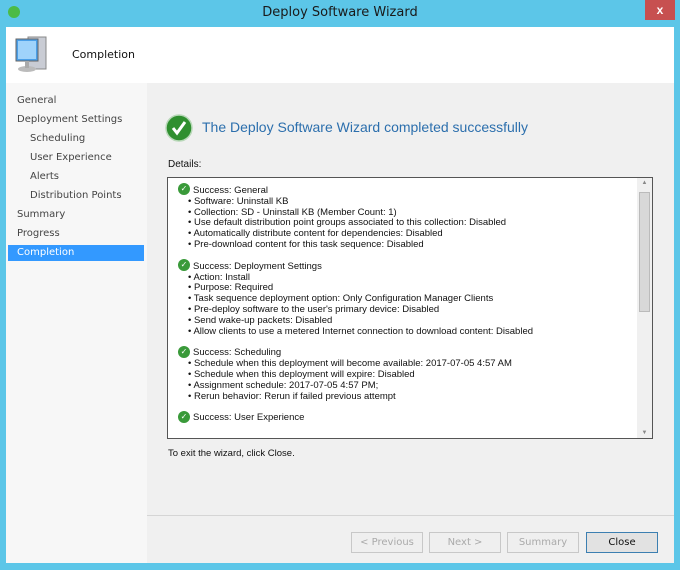 This screenshot has height=570, width=680. What do you see at coordinates (644, 433) in the screenshot?
I see `scroll-down-icon: ▼` at bounding box center [644, 433].